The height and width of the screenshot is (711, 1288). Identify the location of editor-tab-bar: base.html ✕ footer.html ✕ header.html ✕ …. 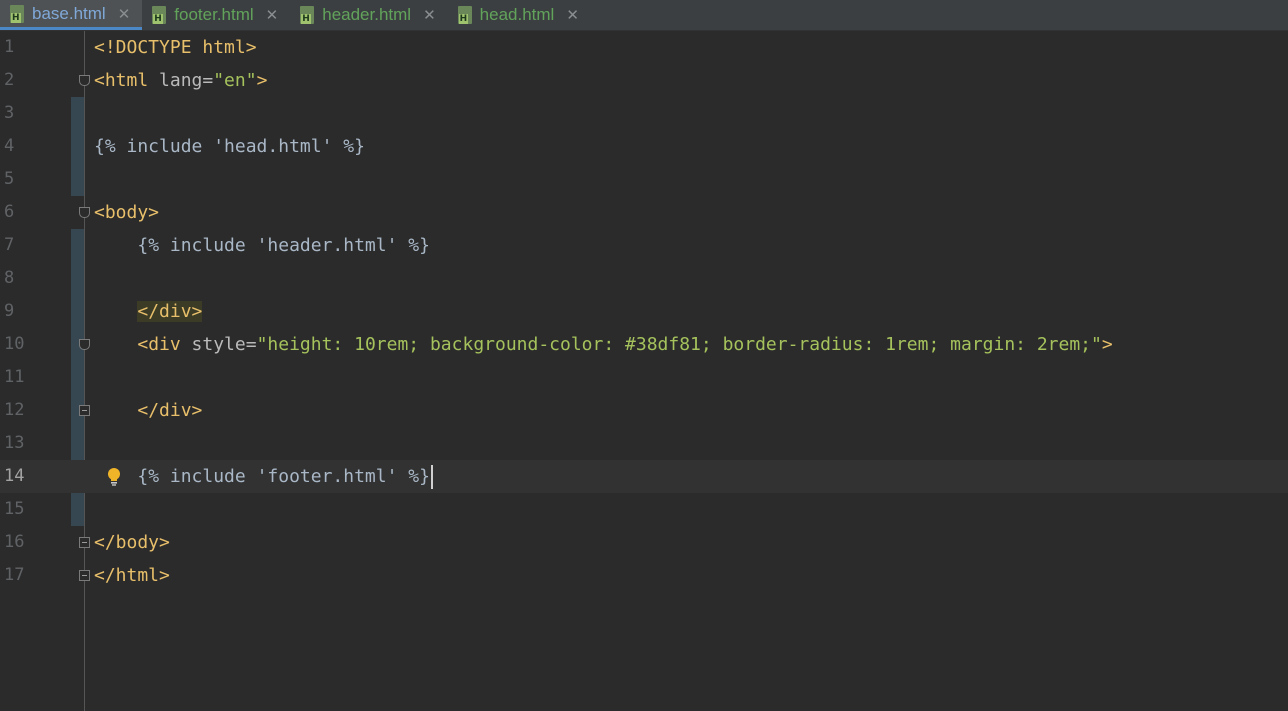
(644, 15).